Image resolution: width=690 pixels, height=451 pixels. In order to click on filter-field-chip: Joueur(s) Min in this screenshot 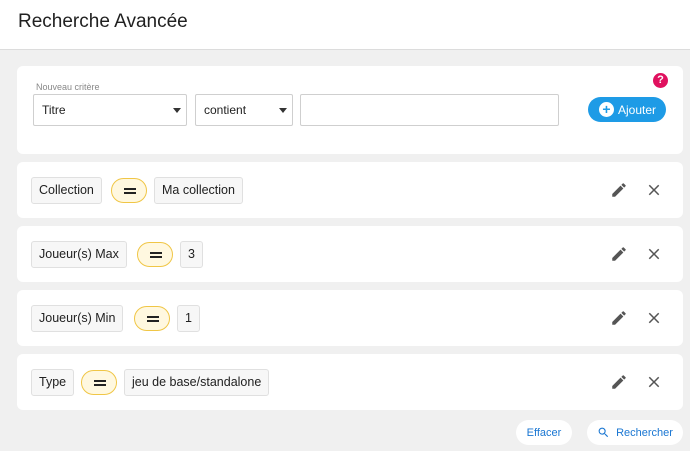, I will do `click(77, 318)`.